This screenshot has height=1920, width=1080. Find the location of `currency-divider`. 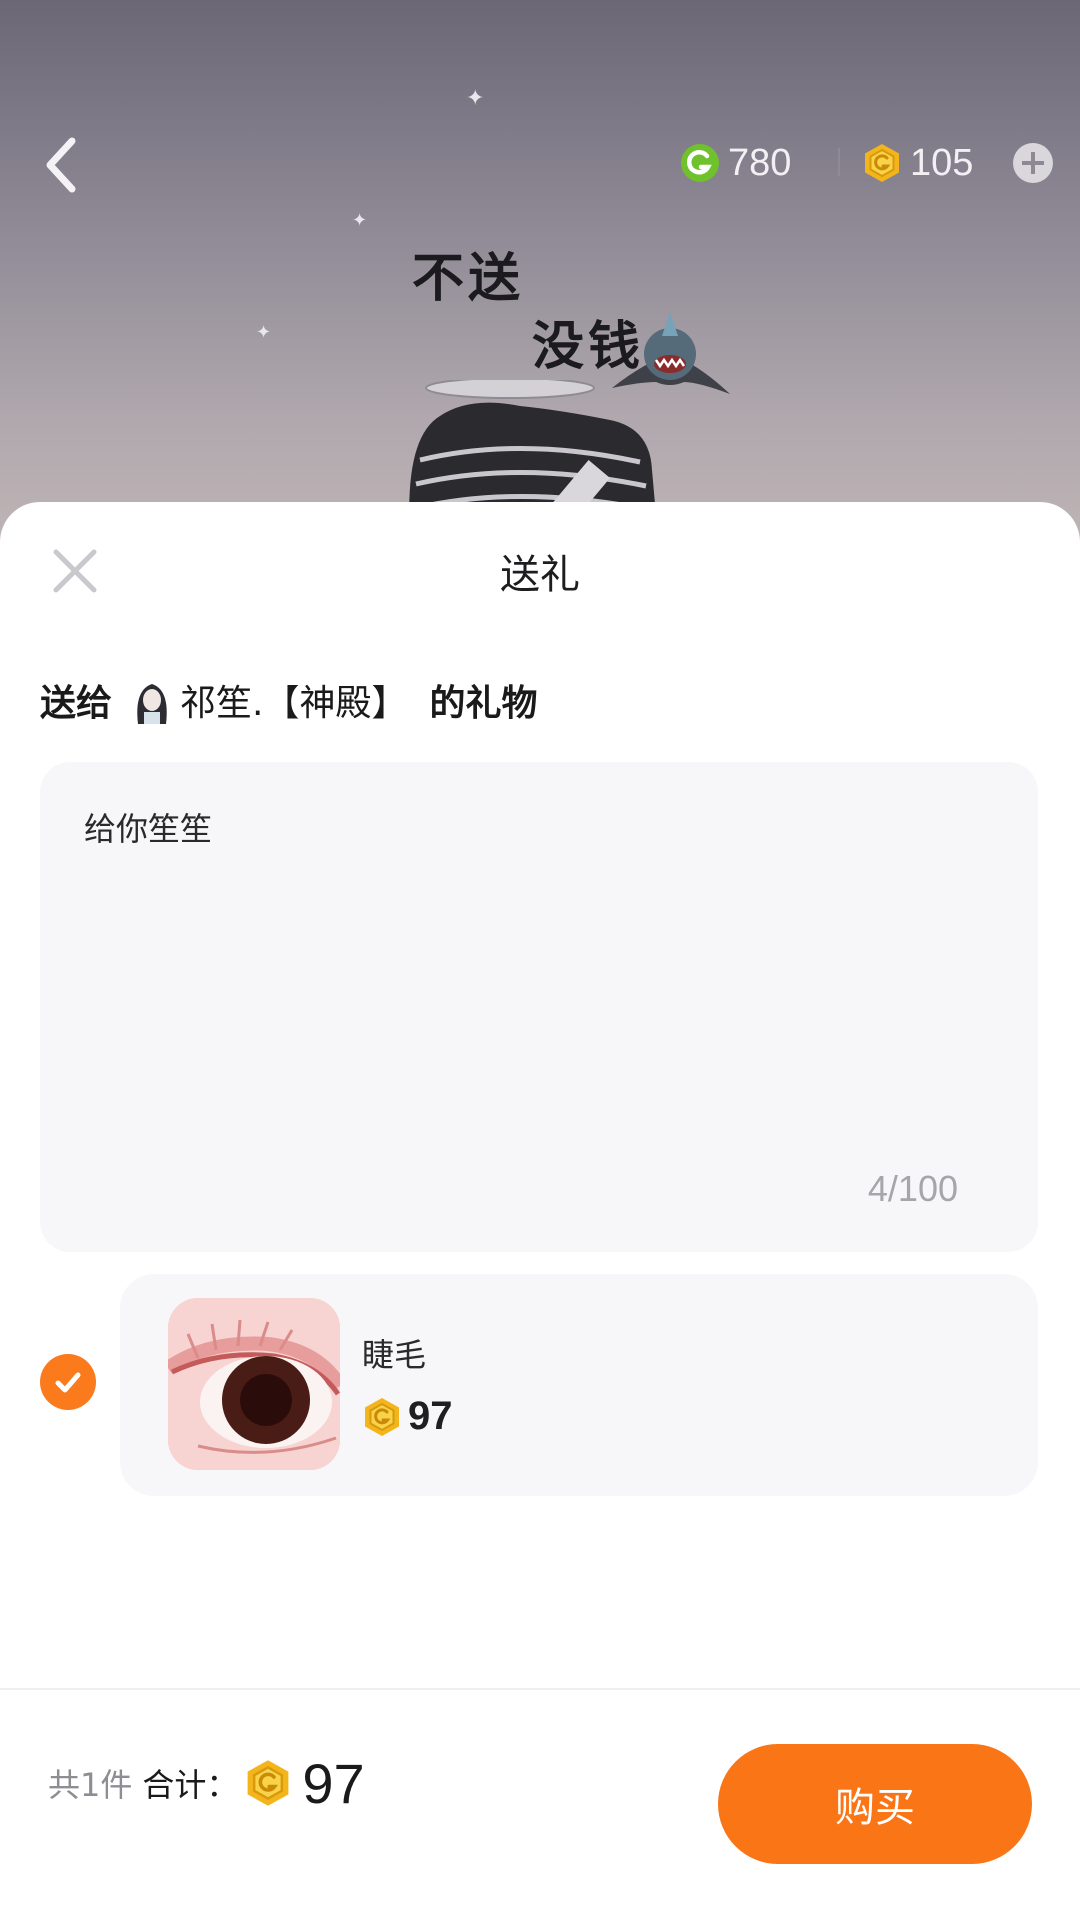

currency-divider is located at coordinates (839, 162).